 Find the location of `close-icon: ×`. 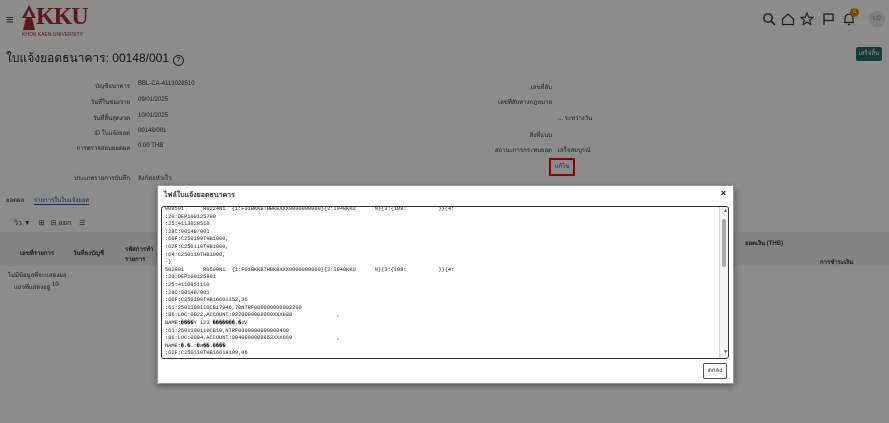

close-icon: × is located at coordinates (723, 193).